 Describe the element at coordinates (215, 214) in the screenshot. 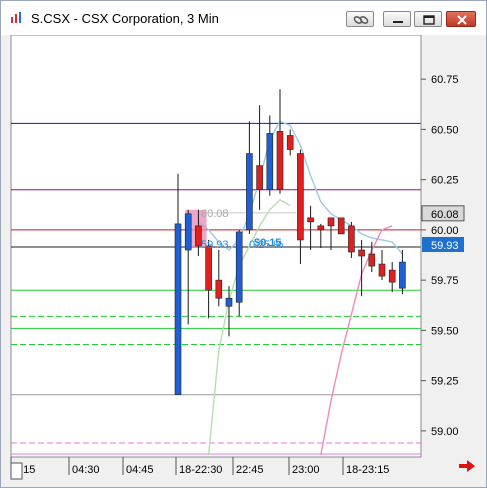

I see `gray-price-label: 60.08` at that location.